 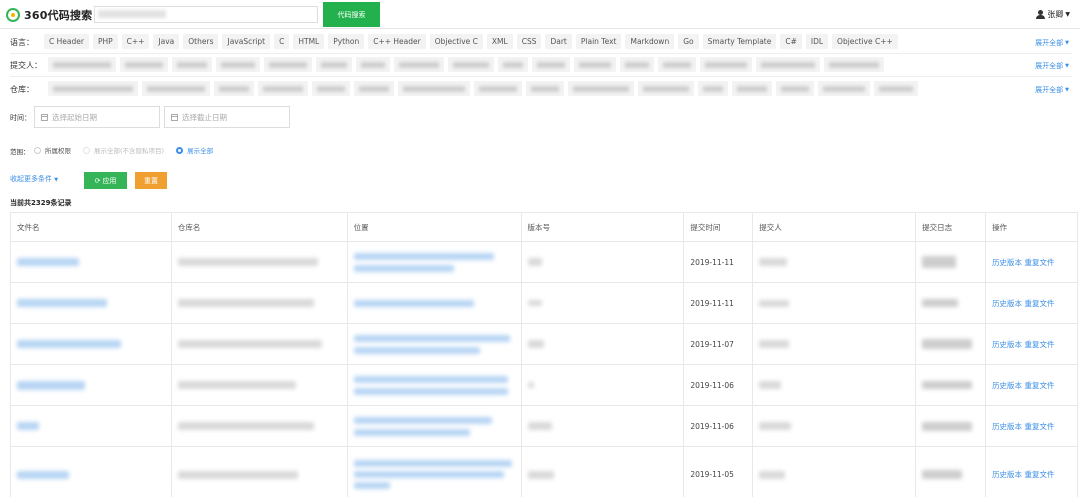 I want to click on language-expand-link: 展开全部 ▼, so click(x=1052, y=43).